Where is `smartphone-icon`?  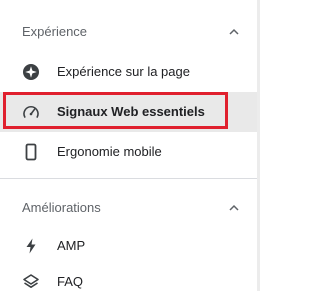
smartphone-icon is located at coordinates (31, 152).